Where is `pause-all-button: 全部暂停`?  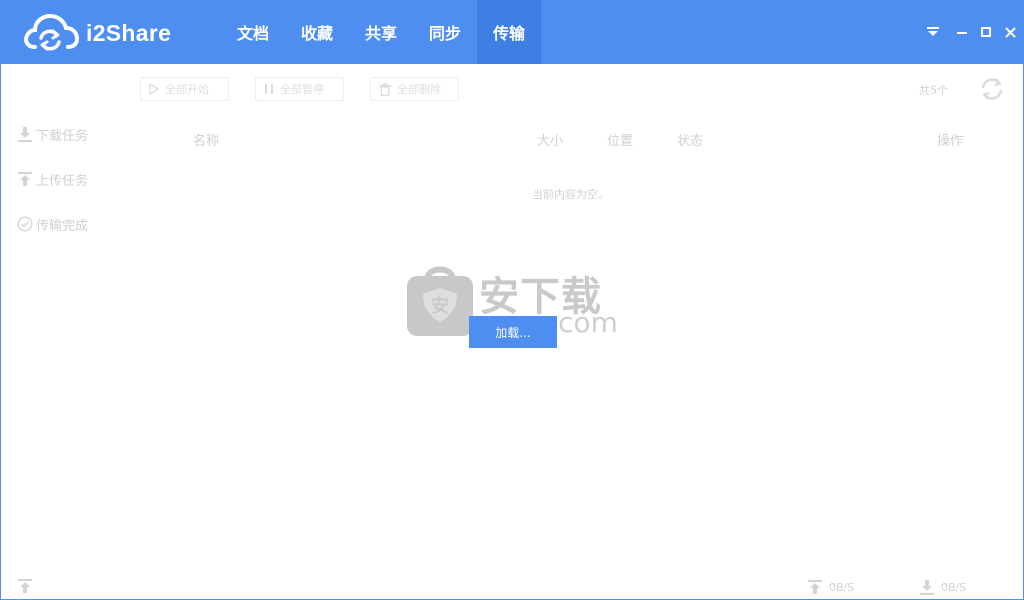
pause-all-button: 全部暂停 is located at coordinates (299, 89).